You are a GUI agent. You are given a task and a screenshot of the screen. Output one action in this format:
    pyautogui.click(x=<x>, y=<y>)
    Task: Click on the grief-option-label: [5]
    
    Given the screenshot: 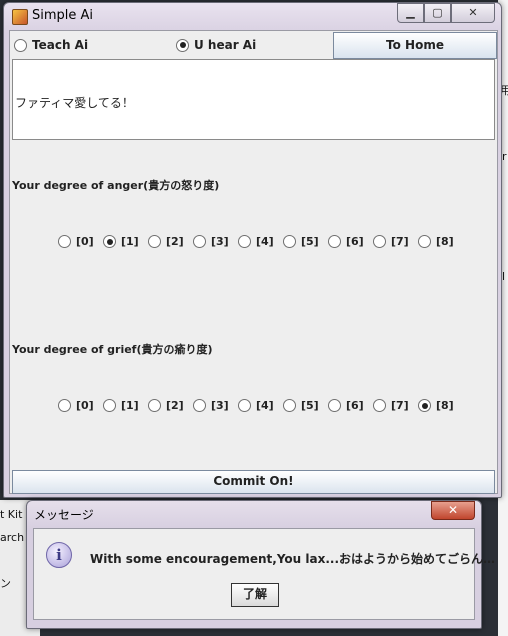 What is the action you would take?
    pyautogui.click(x=310, y=405)
    